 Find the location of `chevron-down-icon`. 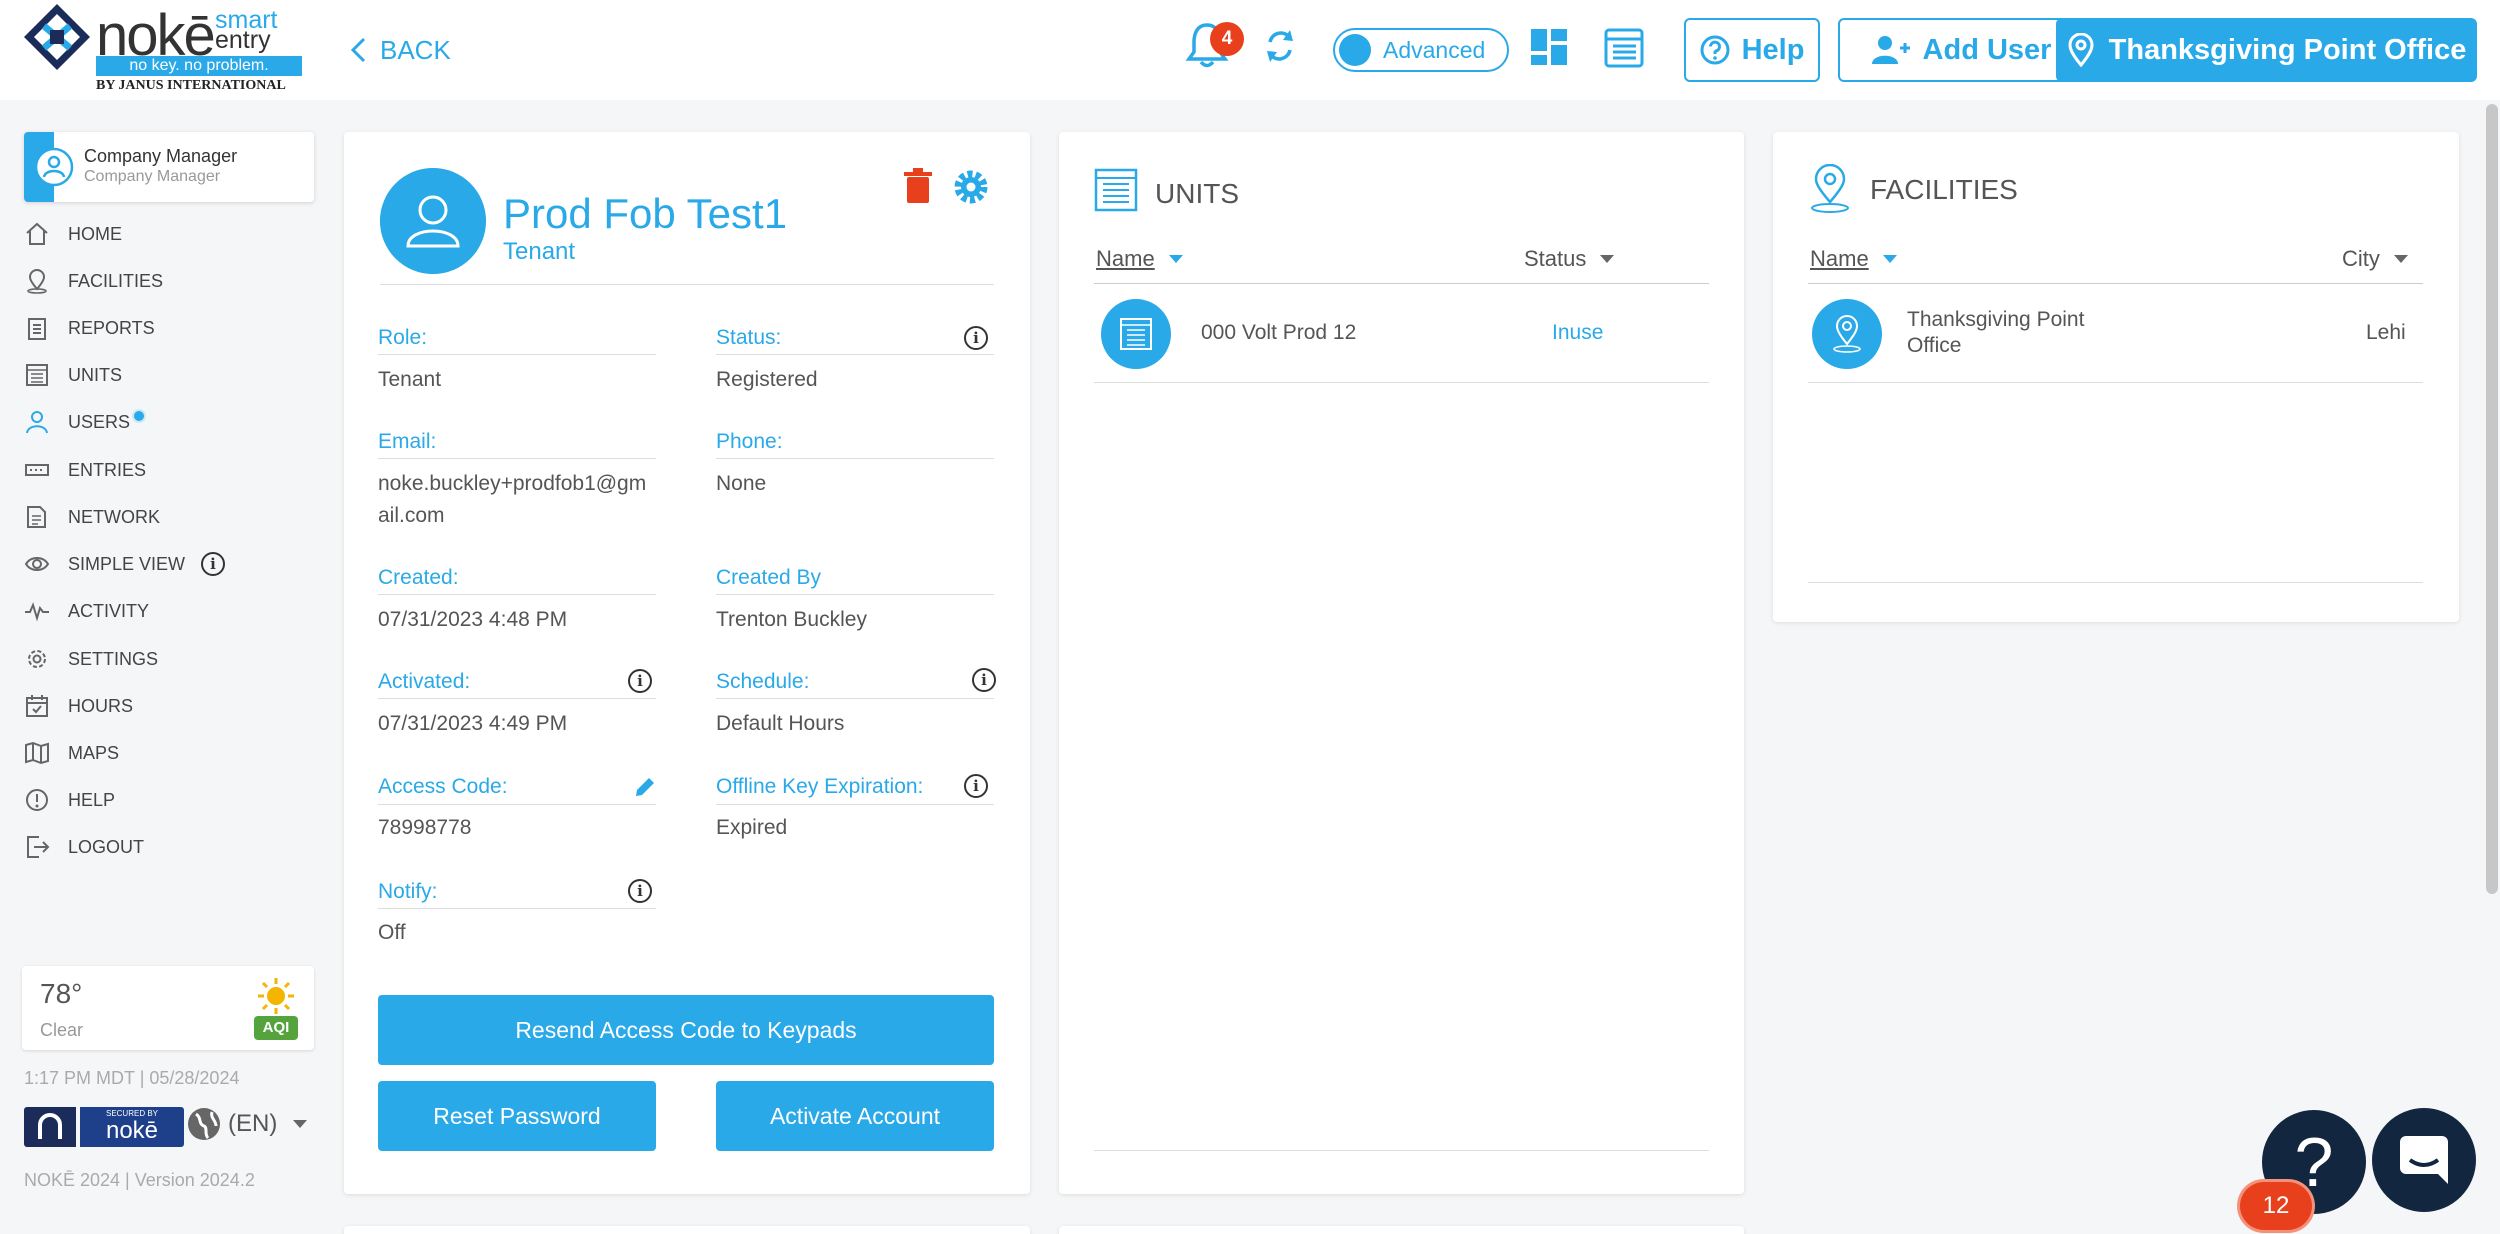

chevron-down-icon is located at coordinates (300, 1124).